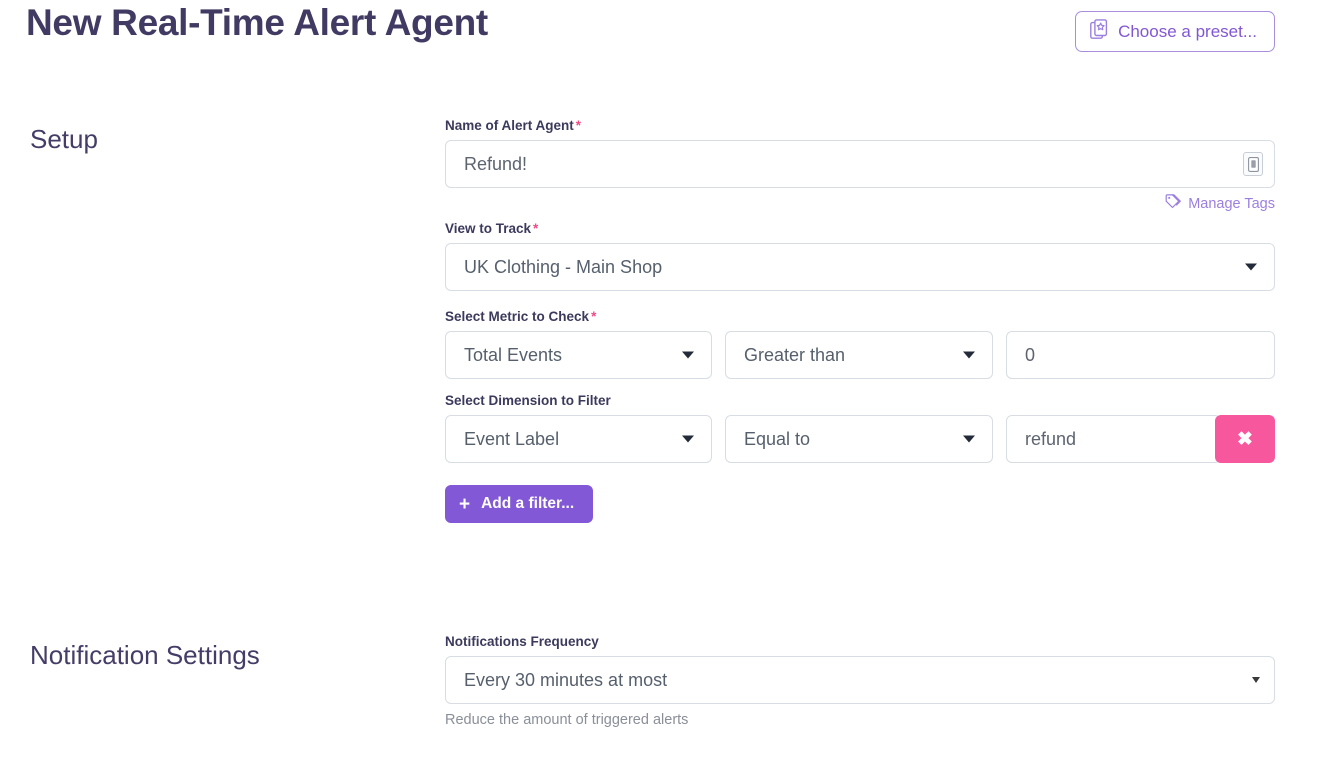 The height and width of the screenshot is (762, 1327). What do you see at coordinates (795, 354) in the screenshot?
I see `metric-comparator-value: Greater than` at bounding box center [795, 354].